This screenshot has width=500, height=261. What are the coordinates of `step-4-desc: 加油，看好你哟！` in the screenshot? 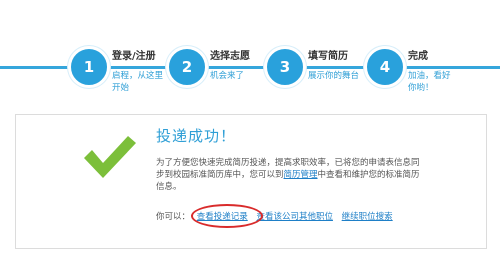 It's located at (429, 82).